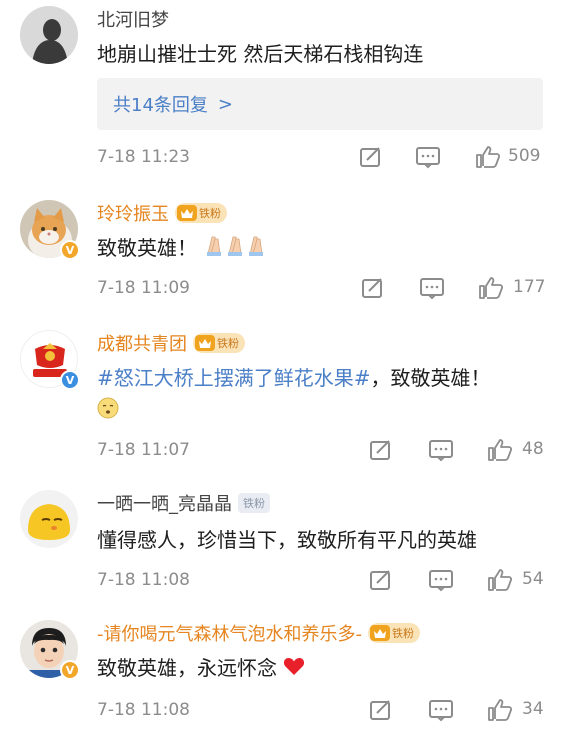 The width and height of the screenshot is (561, 741). Describe the element at coordinates (234, 378) in the screenshot. I see `hashtag-link: #怒江大桥上摆满了鲜花水果#` at that location.